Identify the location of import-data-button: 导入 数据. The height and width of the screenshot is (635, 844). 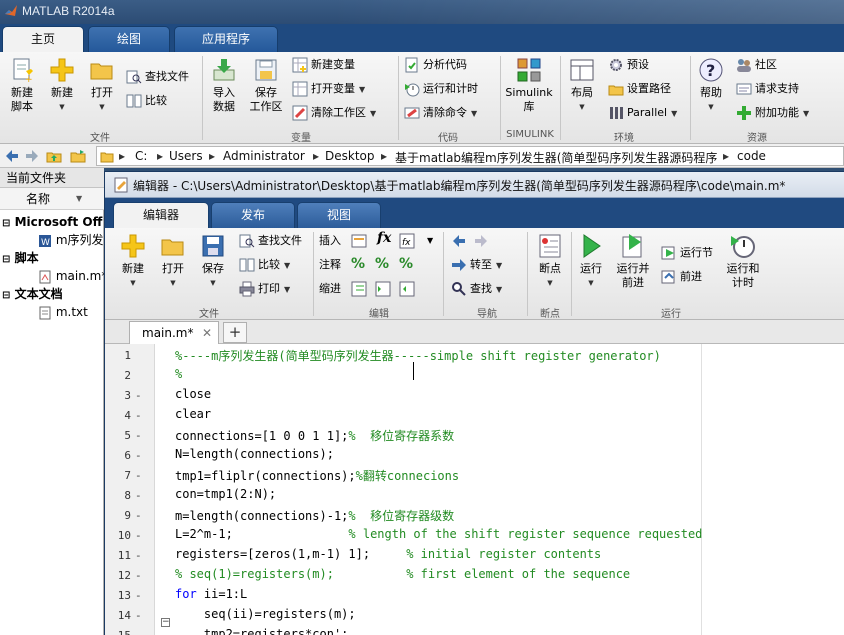
(224, 85).